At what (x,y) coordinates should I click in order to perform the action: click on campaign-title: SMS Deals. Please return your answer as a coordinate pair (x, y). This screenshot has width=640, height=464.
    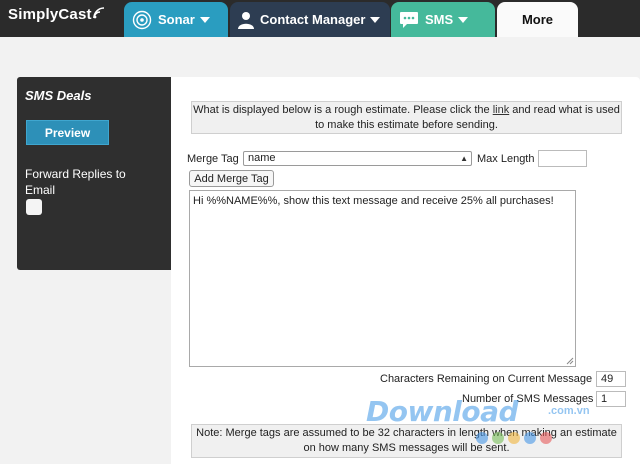
    Looking at the image, I should click on (58, 95).